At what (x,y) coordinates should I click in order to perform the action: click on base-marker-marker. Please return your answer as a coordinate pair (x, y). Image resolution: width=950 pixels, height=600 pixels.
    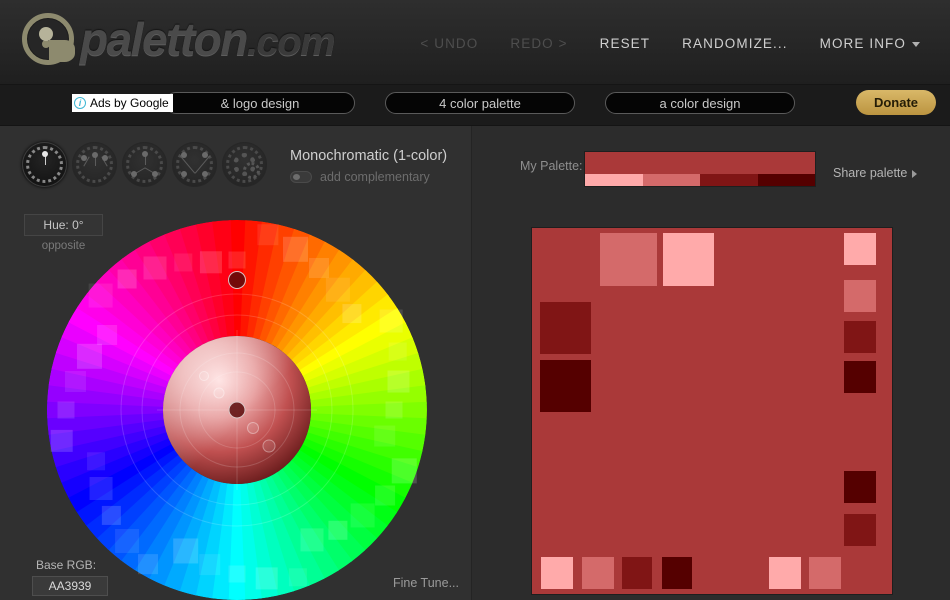
    Looking at the image, I should click on (237, 410).